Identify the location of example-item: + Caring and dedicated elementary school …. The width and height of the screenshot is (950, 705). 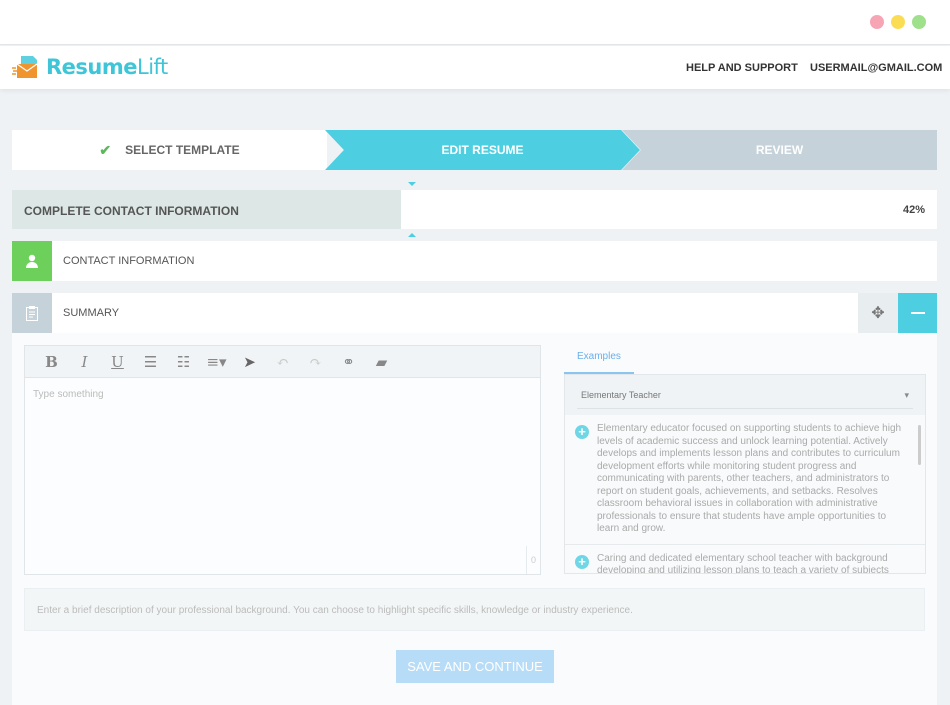
(745, 559).